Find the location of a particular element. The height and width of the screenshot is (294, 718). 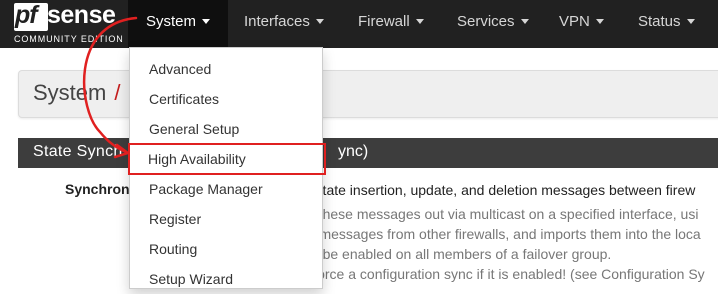

logo-pf-box: pf is located at coordinates (31, 16).